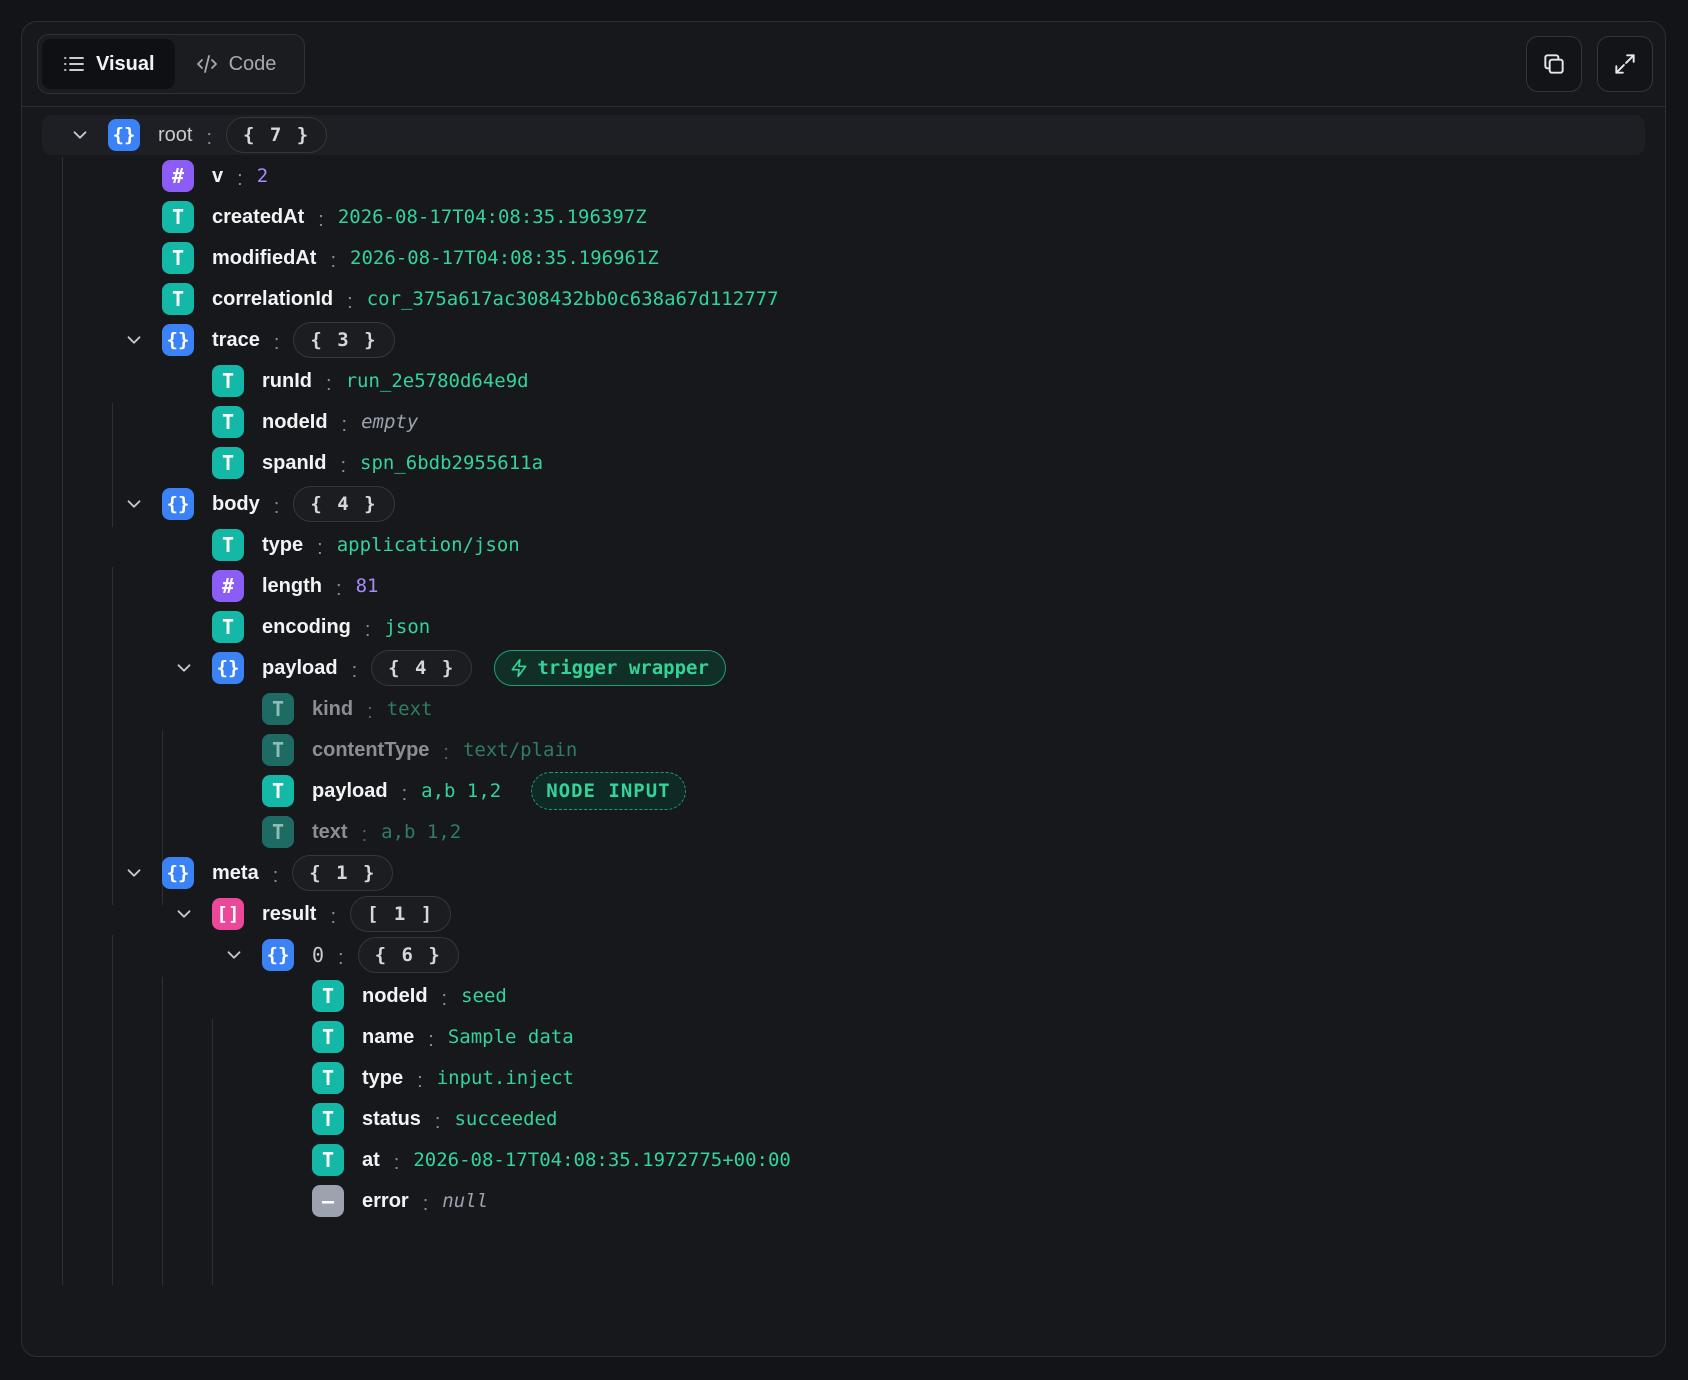 The image size is (1688, 1380). I want to click on tree-node-nodeId: T nodeId : seed, so click(409, 996).